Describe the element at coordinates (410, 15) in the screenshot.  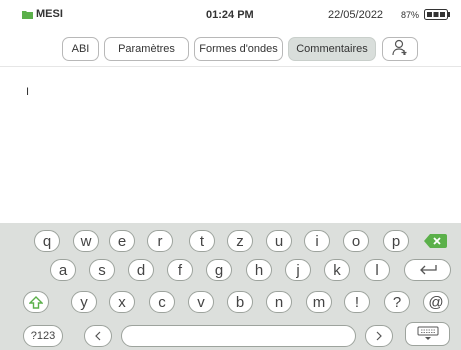
I see `battery-percent: 87%` at that location.